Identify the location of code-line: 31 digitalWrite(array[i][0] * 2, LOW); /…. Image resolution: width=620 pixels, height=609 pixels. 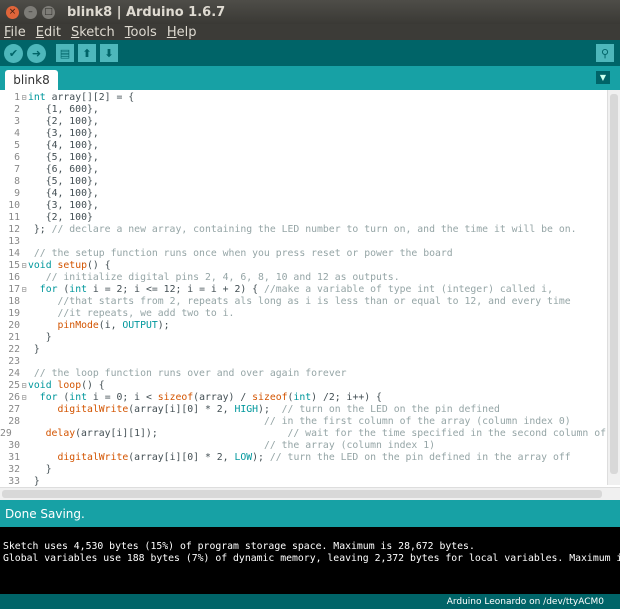
(303, 458).